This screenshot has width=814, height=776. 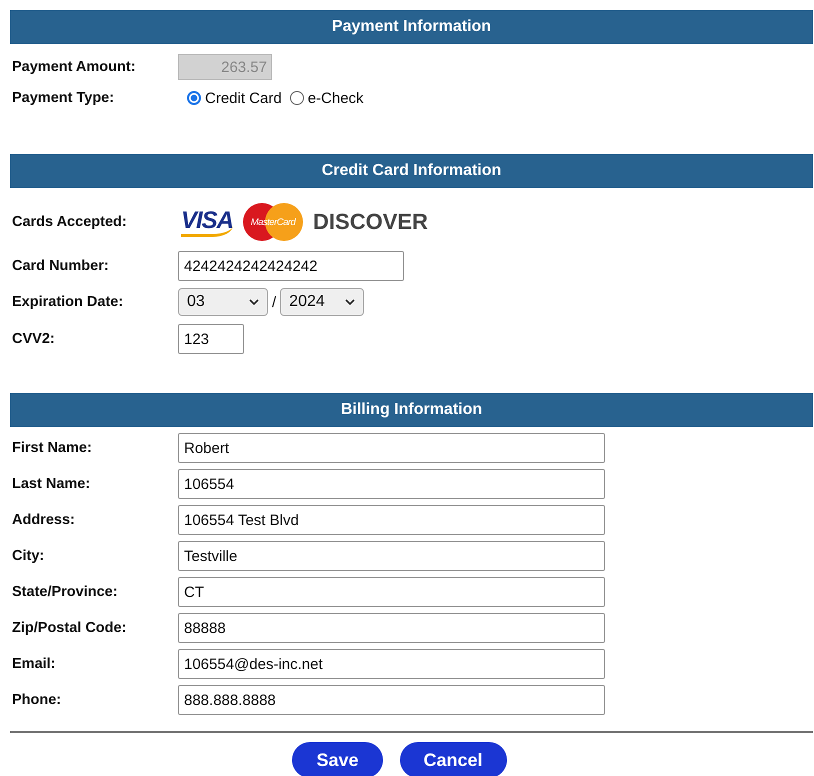 What do you see at coordinates (52, 448) in the screenshot?
I see `field-label: First Name:` at bounding box center [52, 448].